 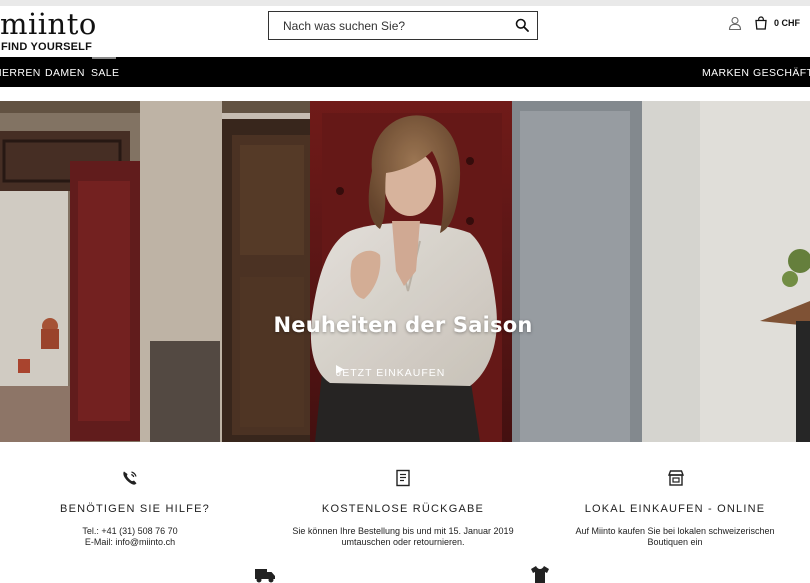 What do you see at coordinates (132, 531) in the screenshot?
I see `help-phone: Tel.: +41 (31) 508 76 70` at bounding box center [132, 531].